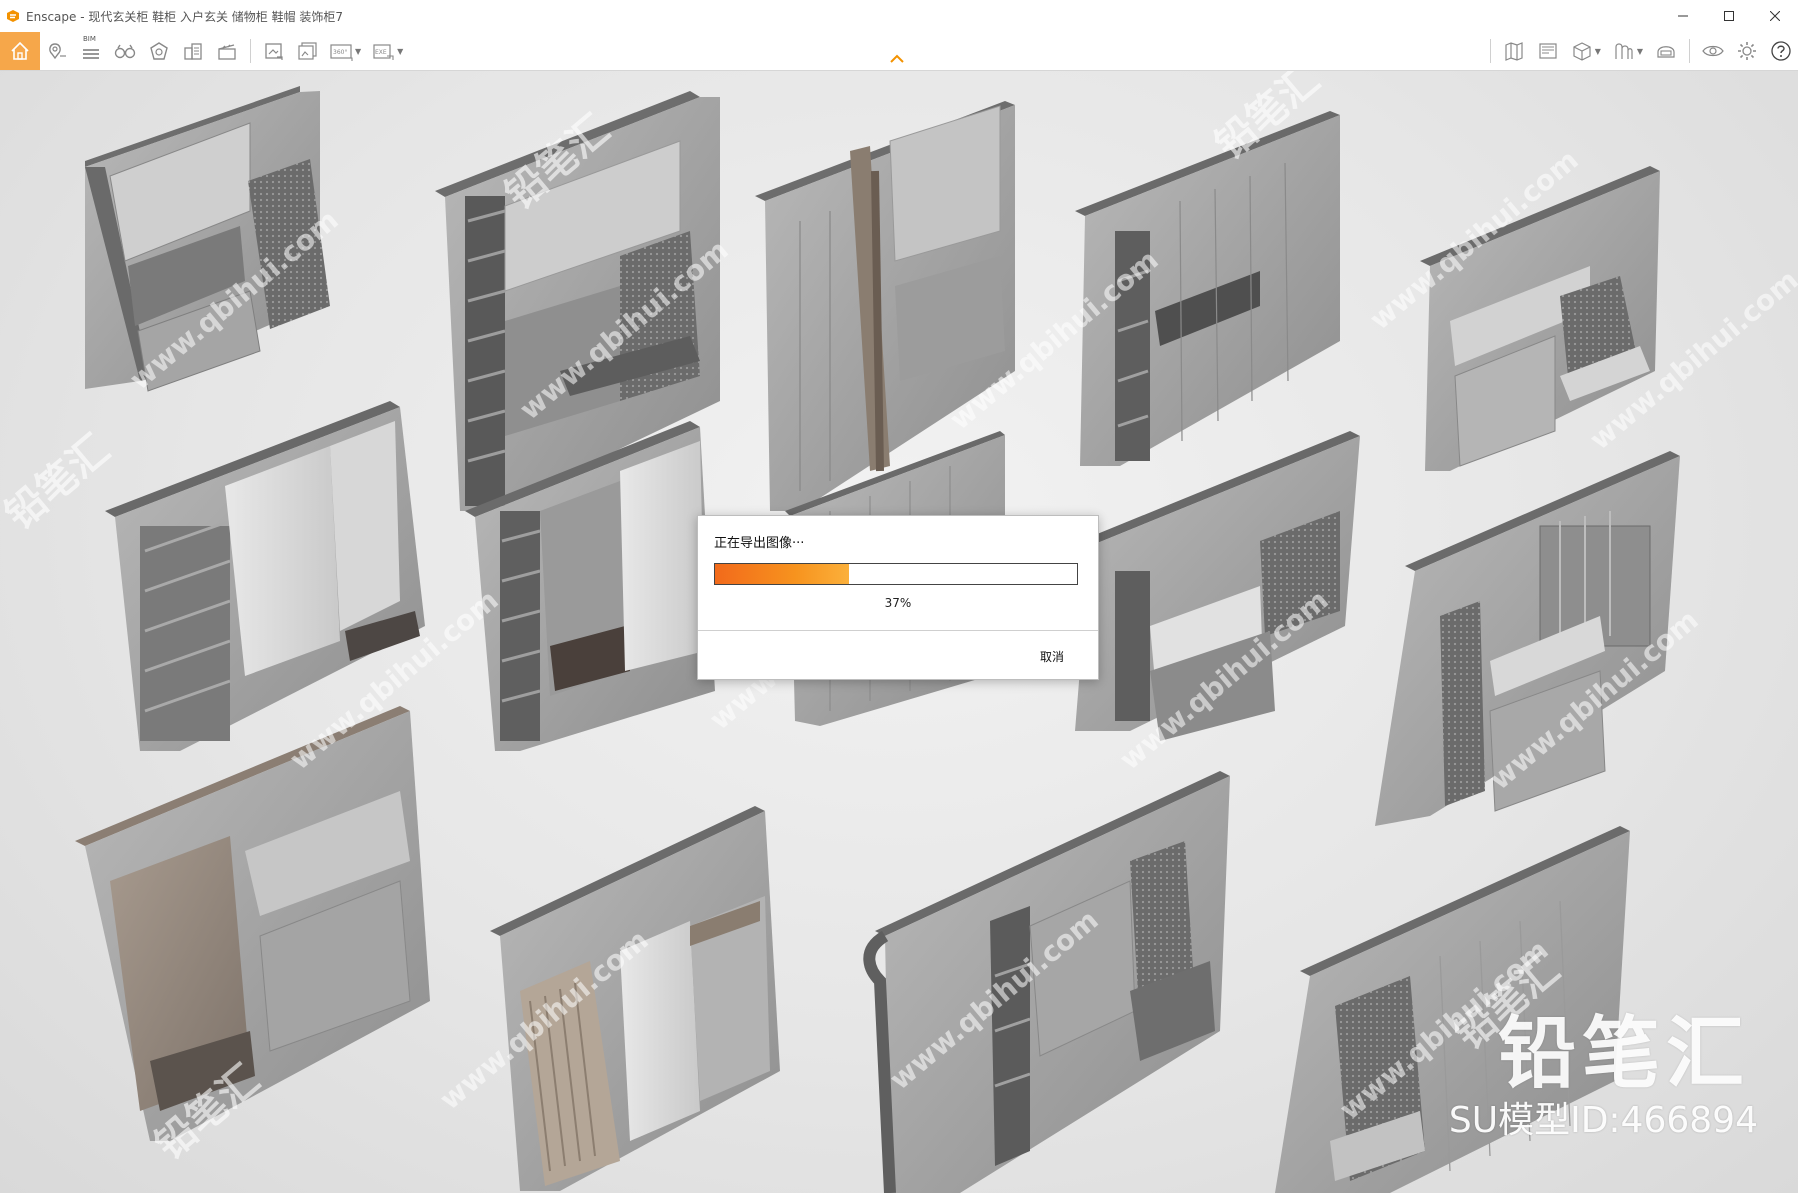 The width and height of the screenshot is (1798, 1193). I want to click on views-icon, so click(1548, 51).